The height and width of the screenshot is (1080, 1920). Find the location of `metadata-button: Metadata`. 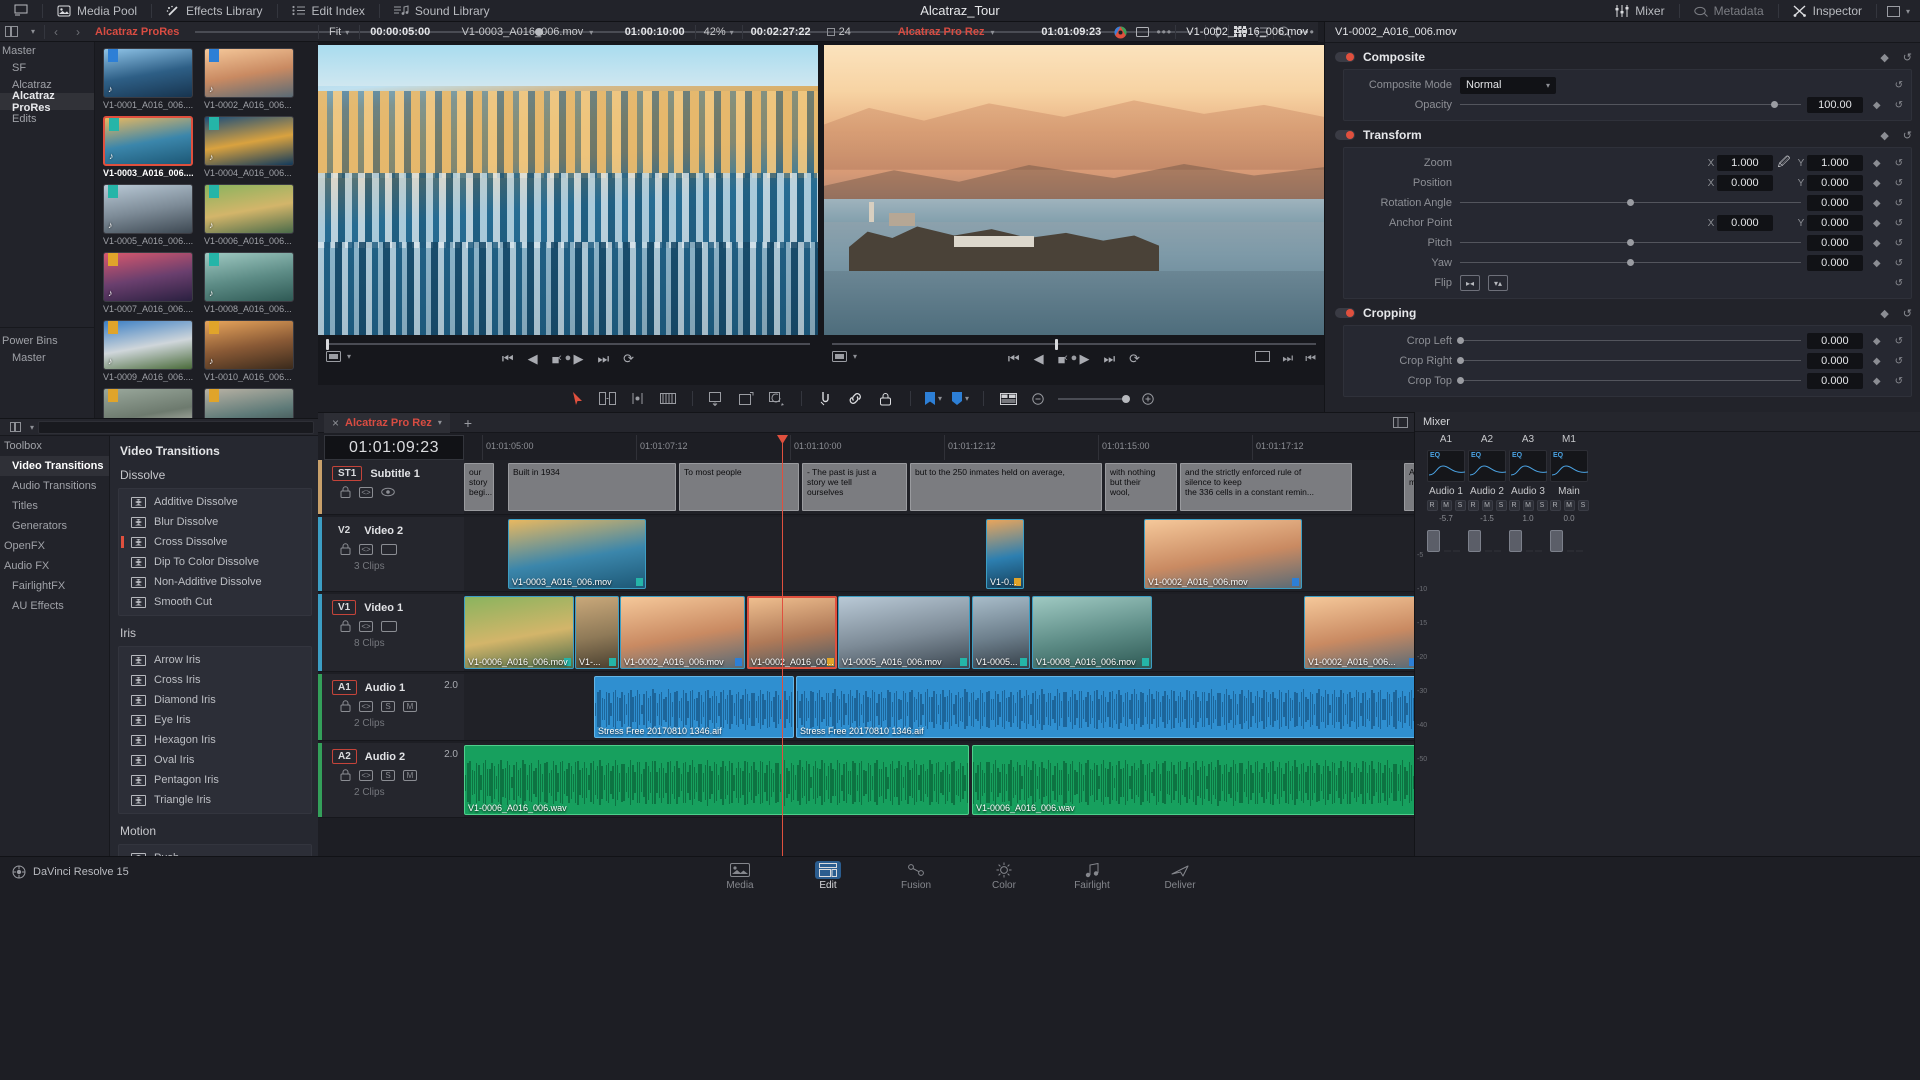

metadata-button: Metadata is located at coordinates (1729, 11).